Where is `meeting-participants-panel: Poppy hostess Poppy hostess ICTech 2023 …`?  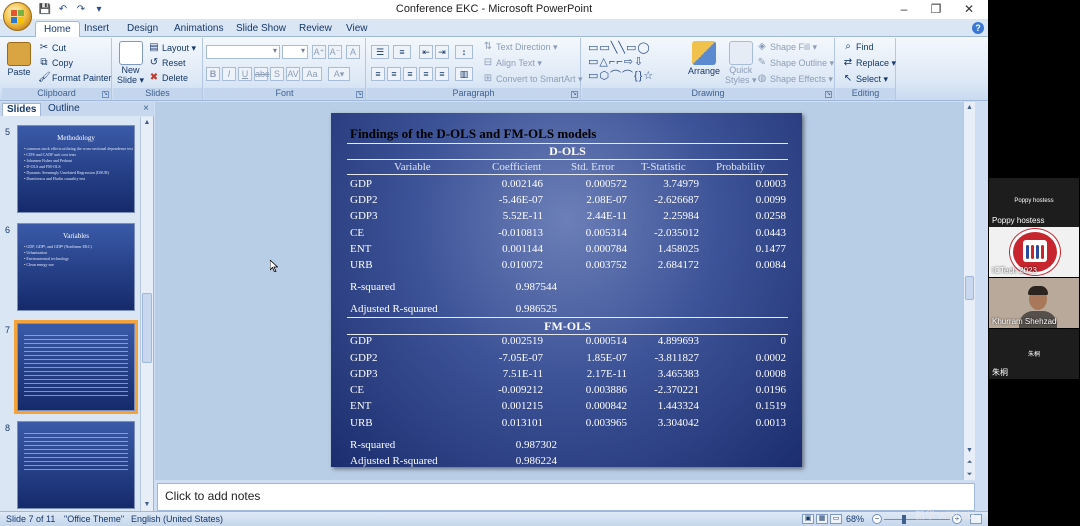
meeting-participants-panel: Poppy hostess Poppy hostess ICTech 2023 … is located at coordinates (1034, 263).